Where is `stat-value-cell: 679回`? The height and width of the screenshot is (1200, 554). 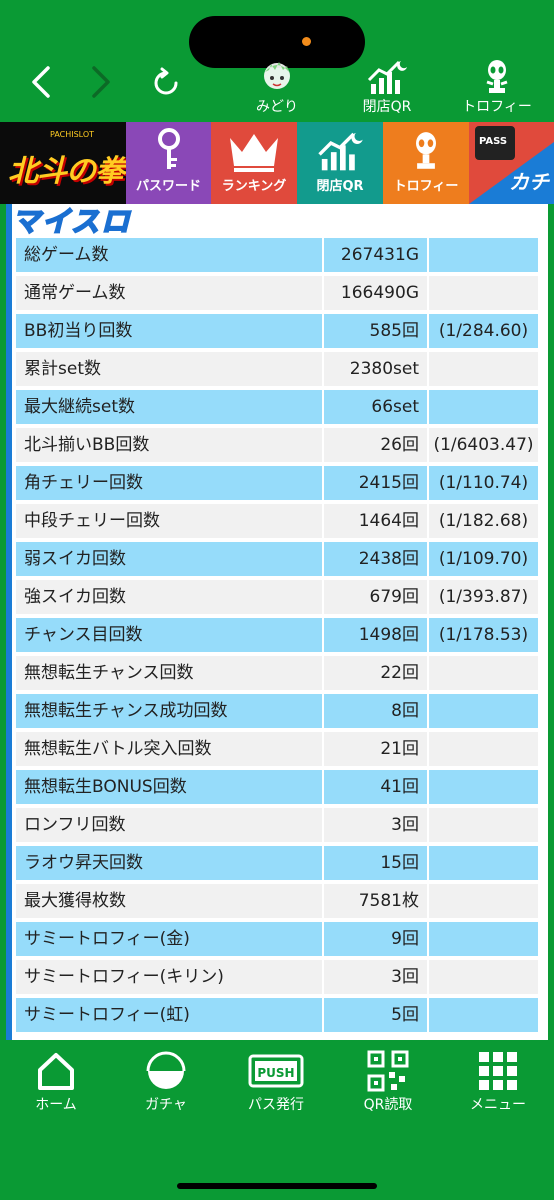 stat-value-cell: 679回 is located at coordinates (375, 597).